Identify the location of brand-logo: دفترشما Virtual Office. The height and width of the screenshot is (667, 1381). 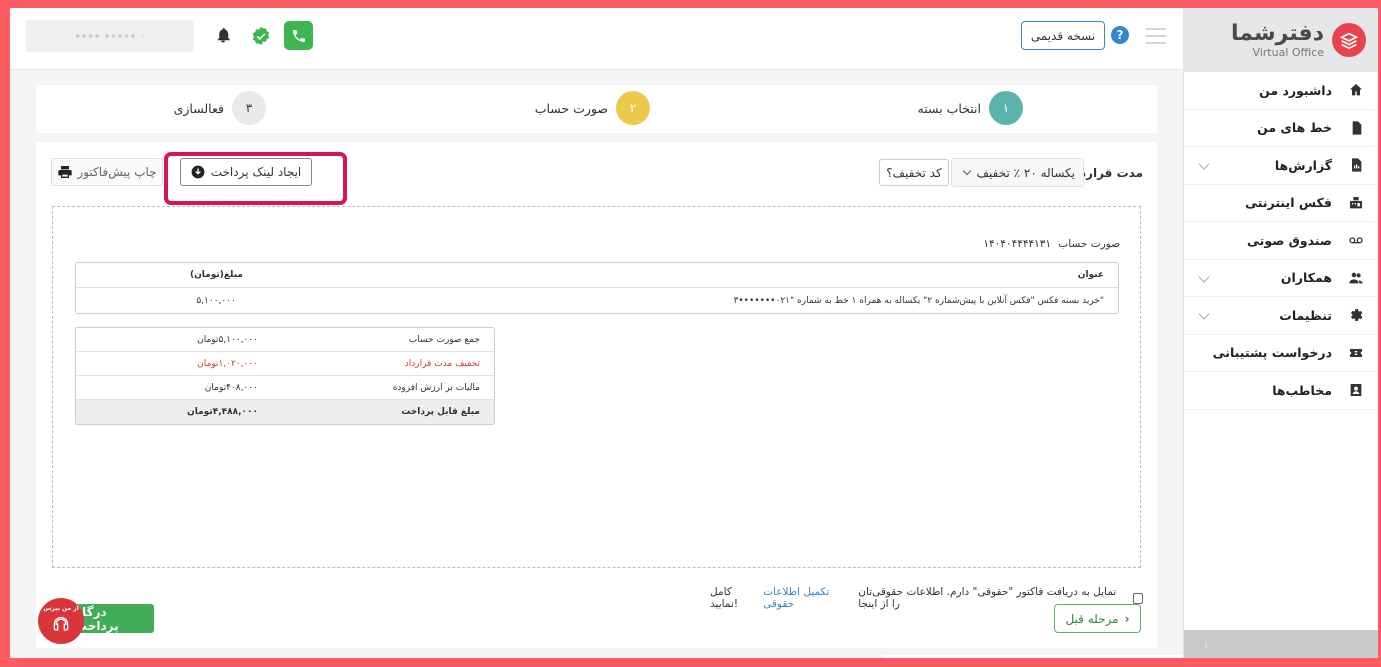
(1281, 40).